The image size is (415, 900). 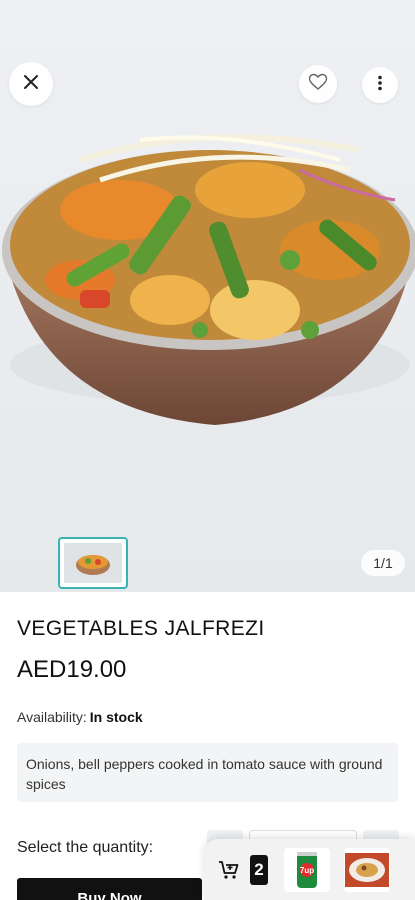 I want to click on more-options-button, so click(x=380, y=85).